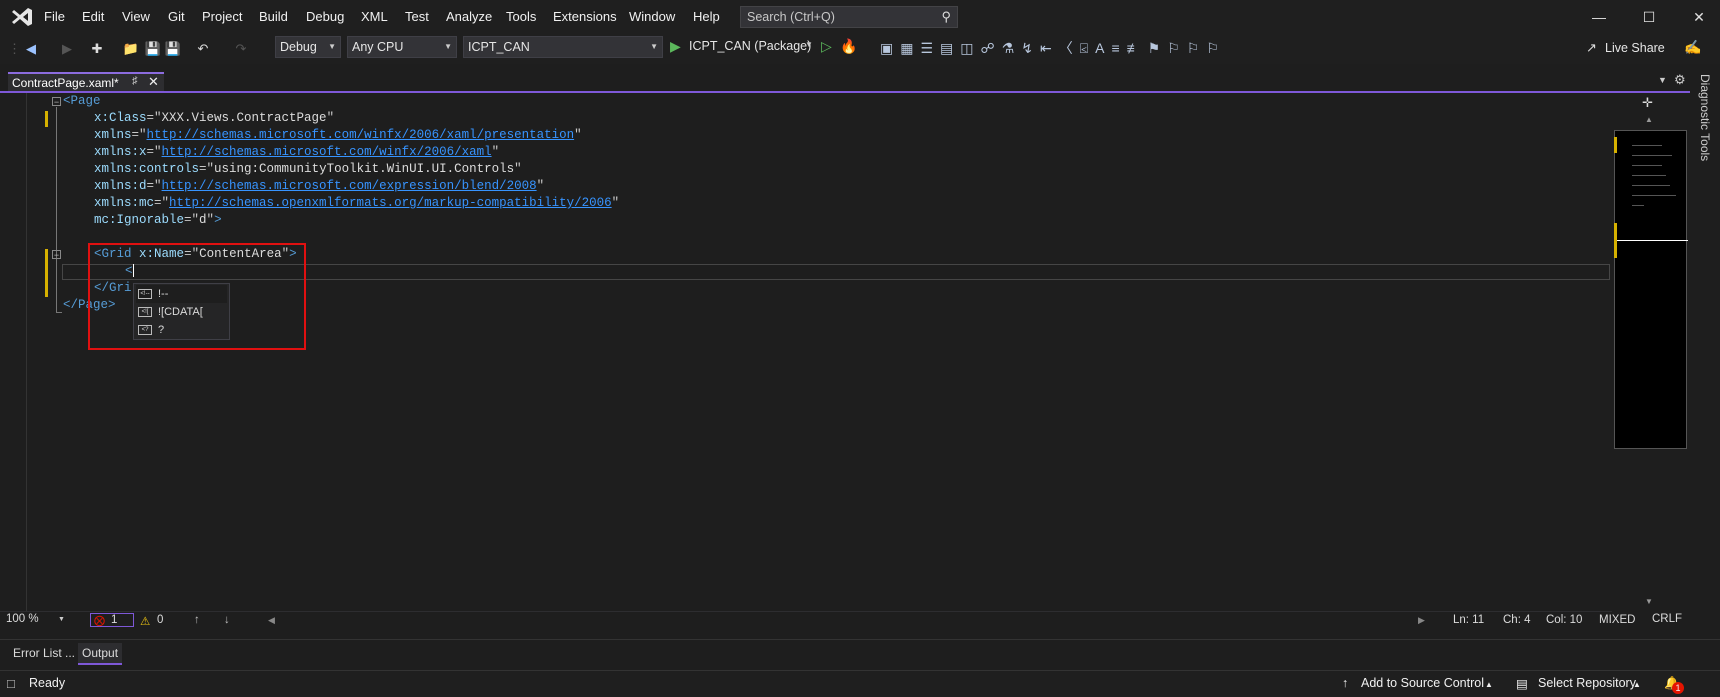 The image size is (1720, 697). Describe the element at coordinates (402, 47) in the screenshot. I see `platform-dropdown: Any CPU ▼` at that location.